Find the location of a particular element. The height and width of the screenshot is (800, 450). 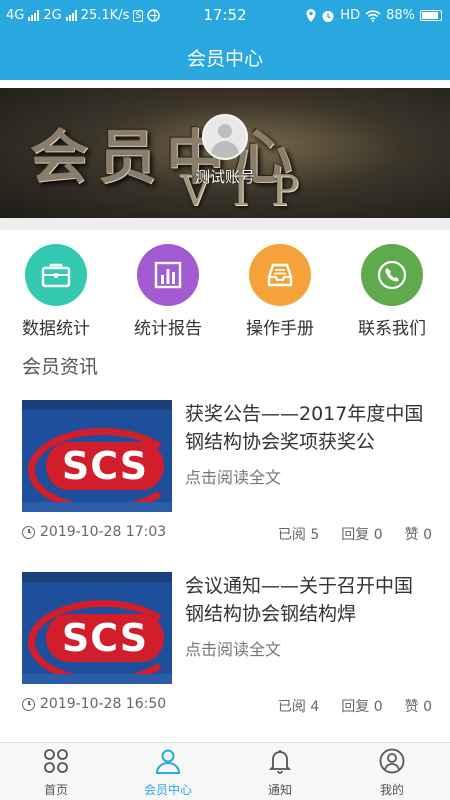

nav-mine: 我的 is located at coordinates (392, 772).